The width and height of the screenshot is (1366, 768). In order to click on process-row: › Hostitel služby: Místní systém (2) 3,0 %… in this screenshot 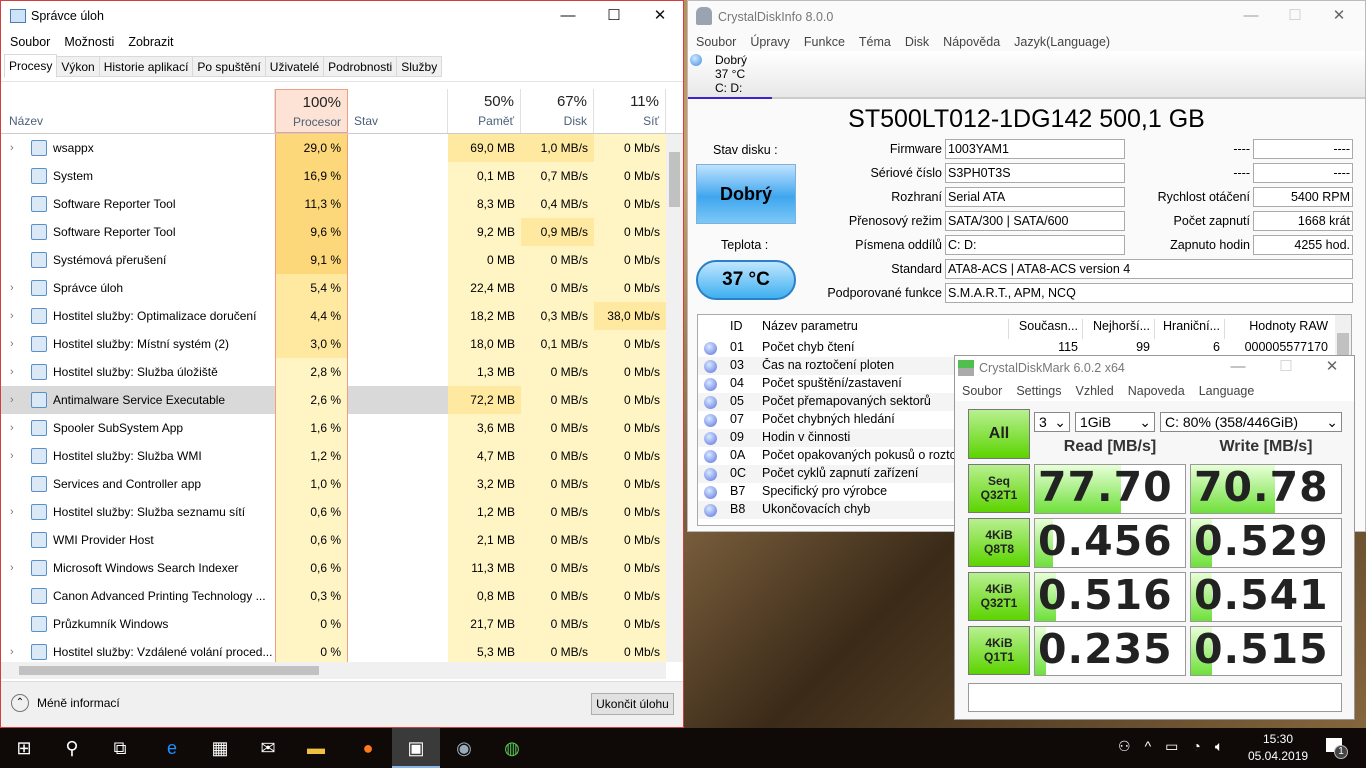, I will do `click(333, 344)`.